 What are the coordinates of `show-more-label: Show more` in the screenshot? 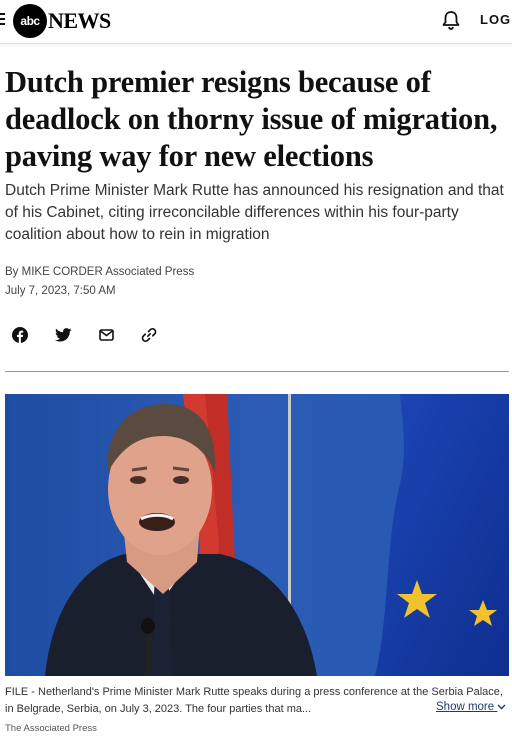 It's located at (465, 707).